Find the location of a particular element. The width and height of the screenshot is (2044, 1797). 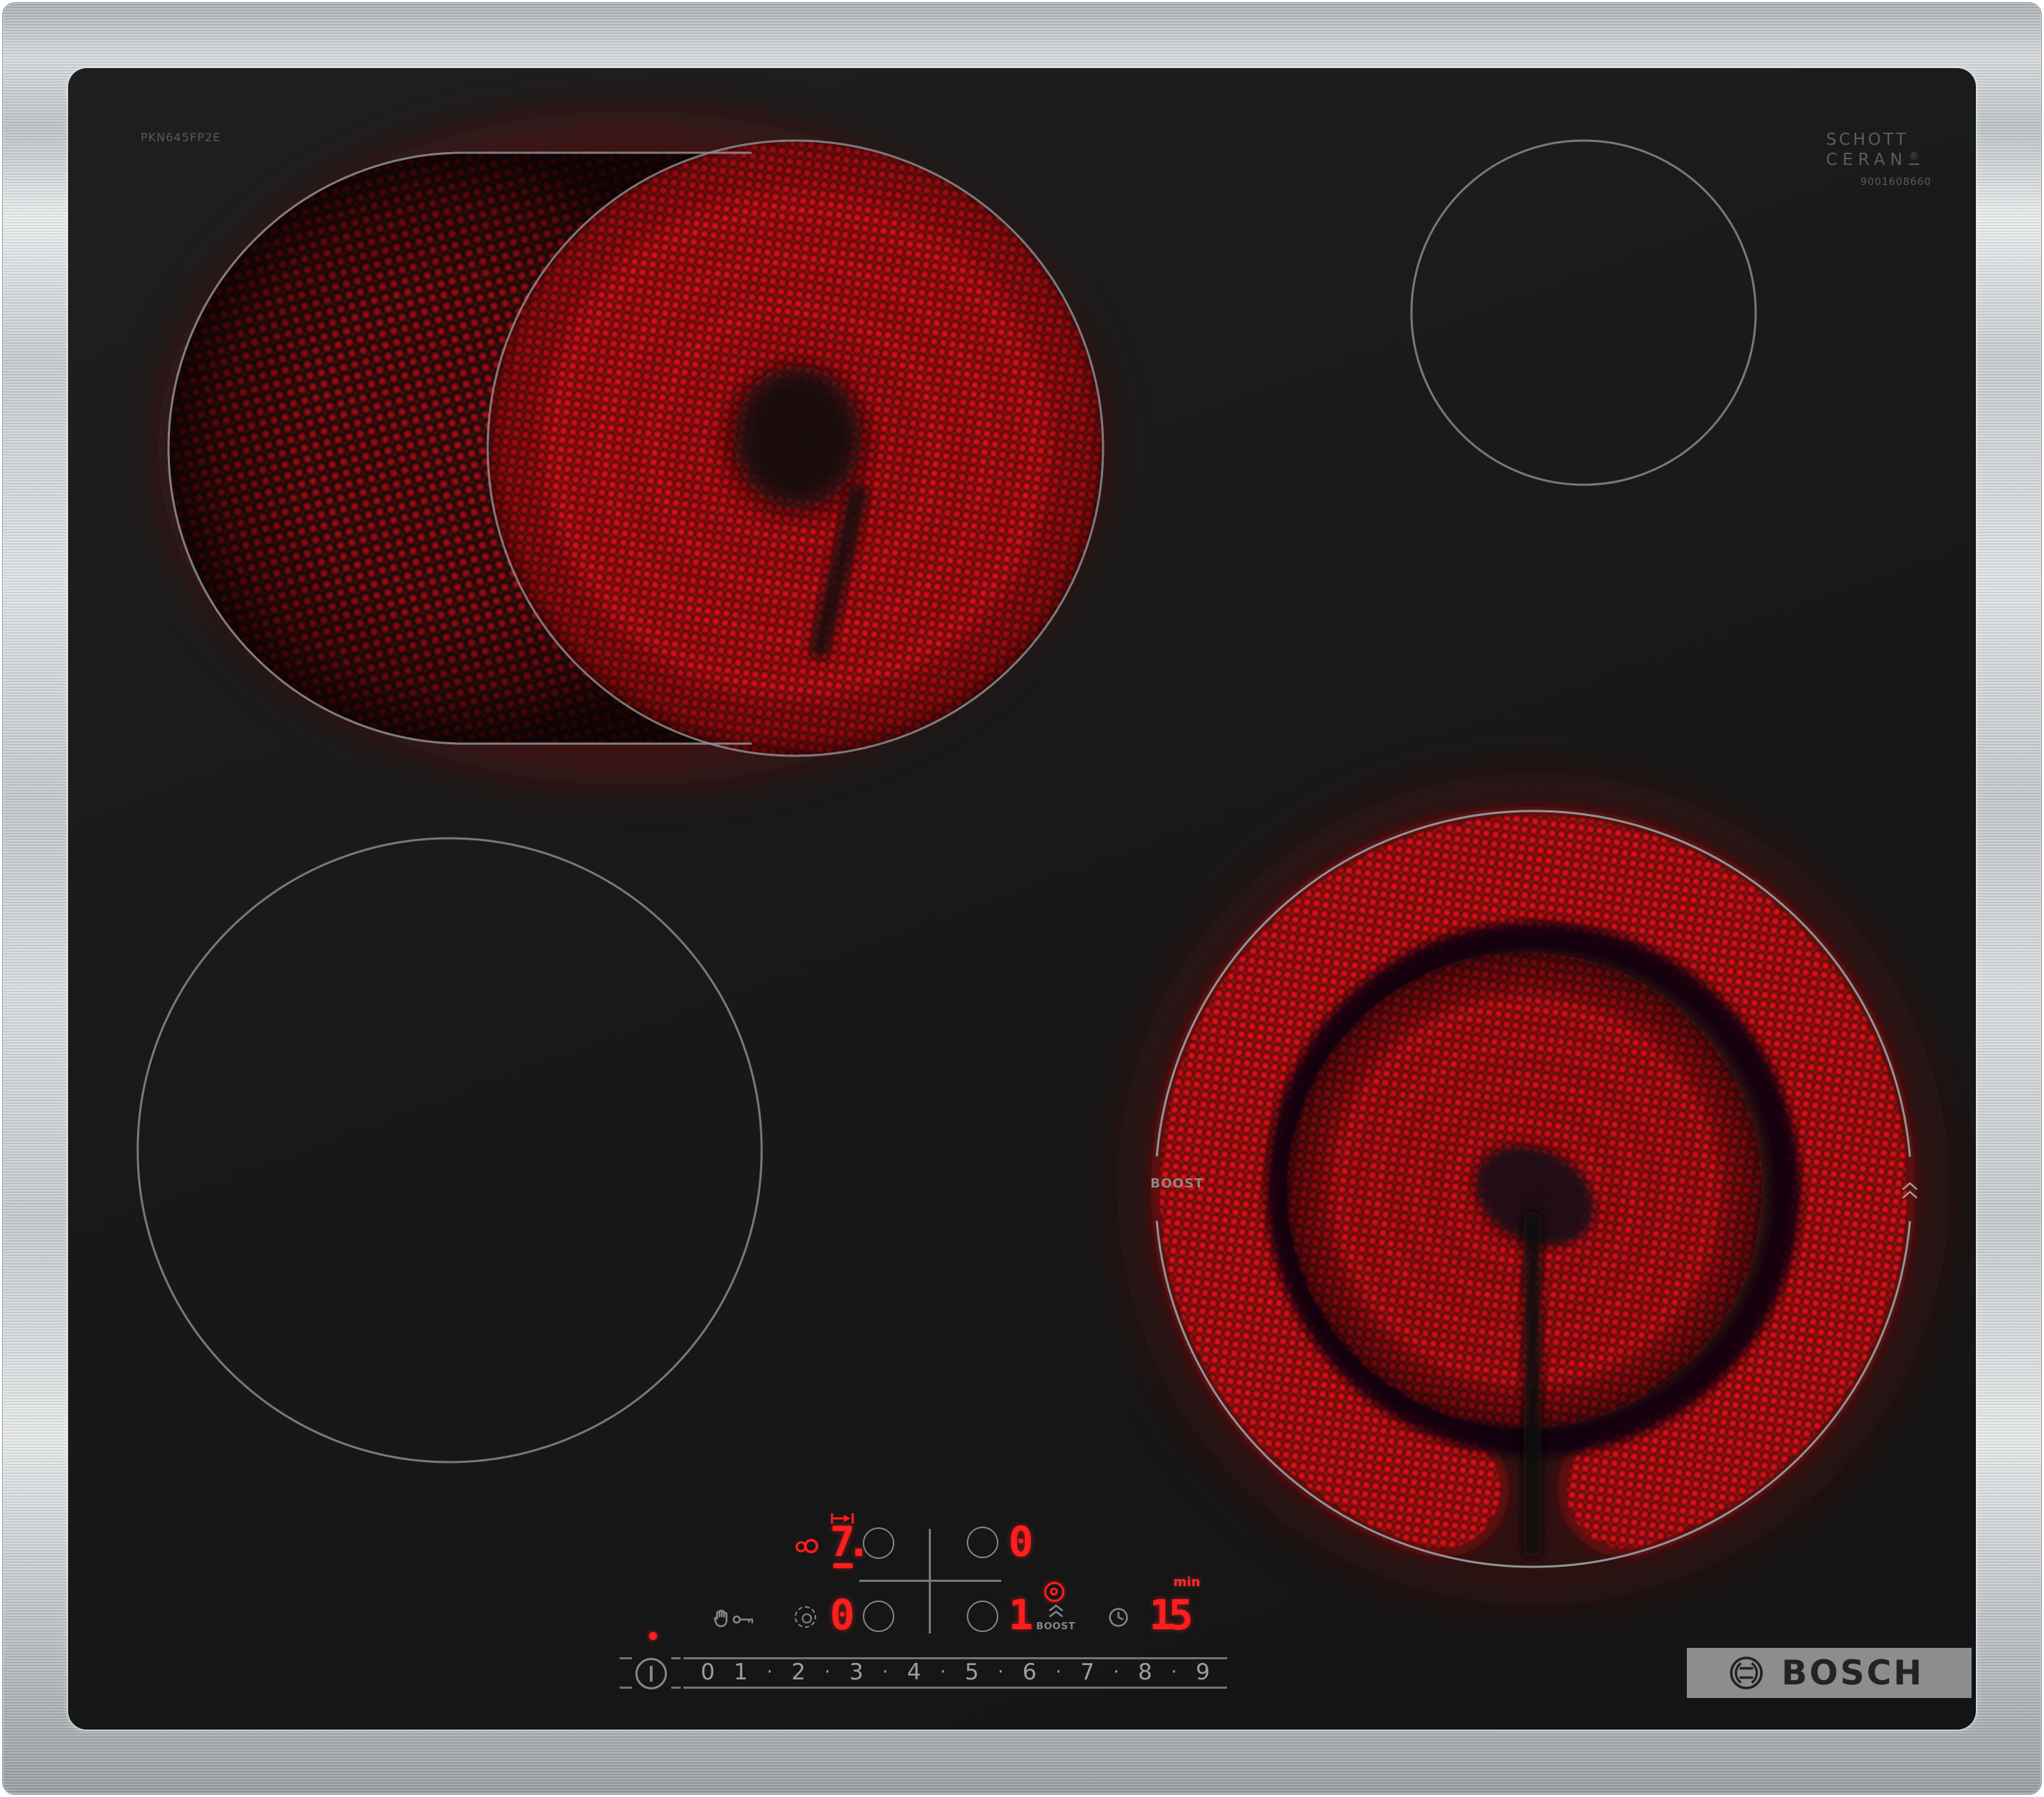

bosch-logo-plate: BOSCH is located at coordinates (1829, 1673).